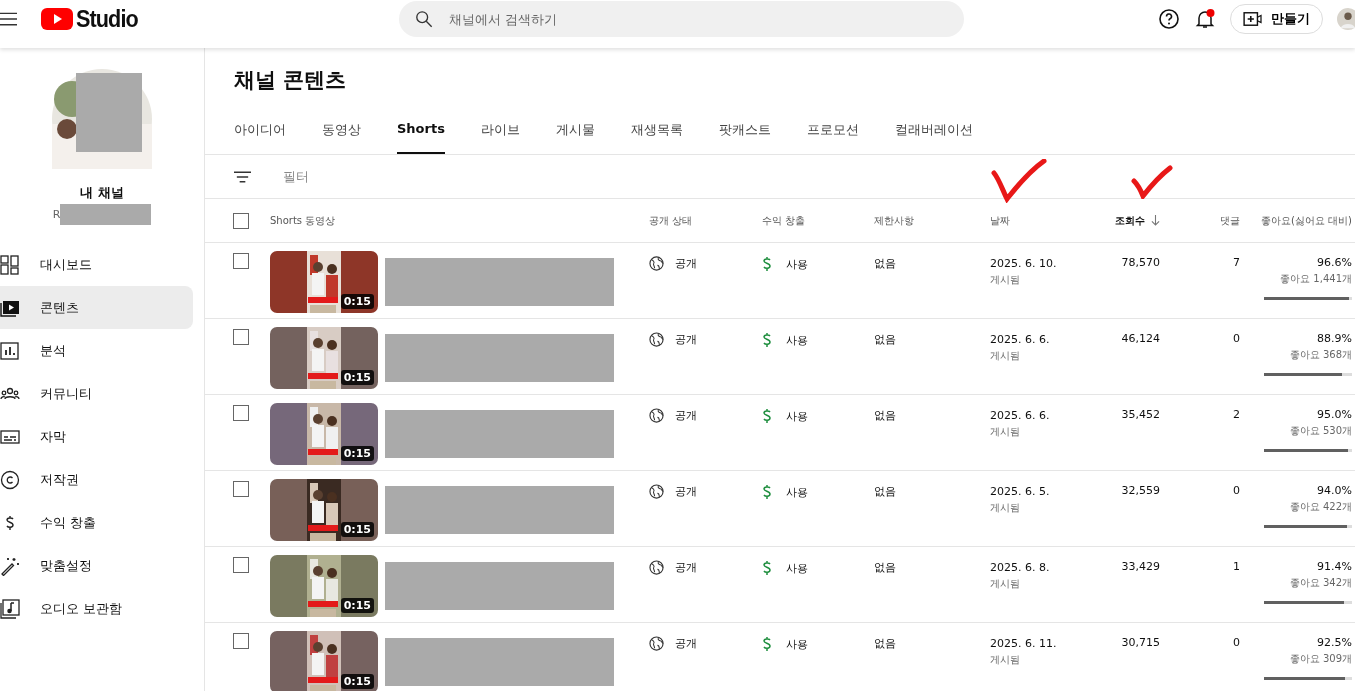  What do you see at coordinates (10, 264) in the screenshot?
I see `dashboard-icon` at bounding box center [10, 264].